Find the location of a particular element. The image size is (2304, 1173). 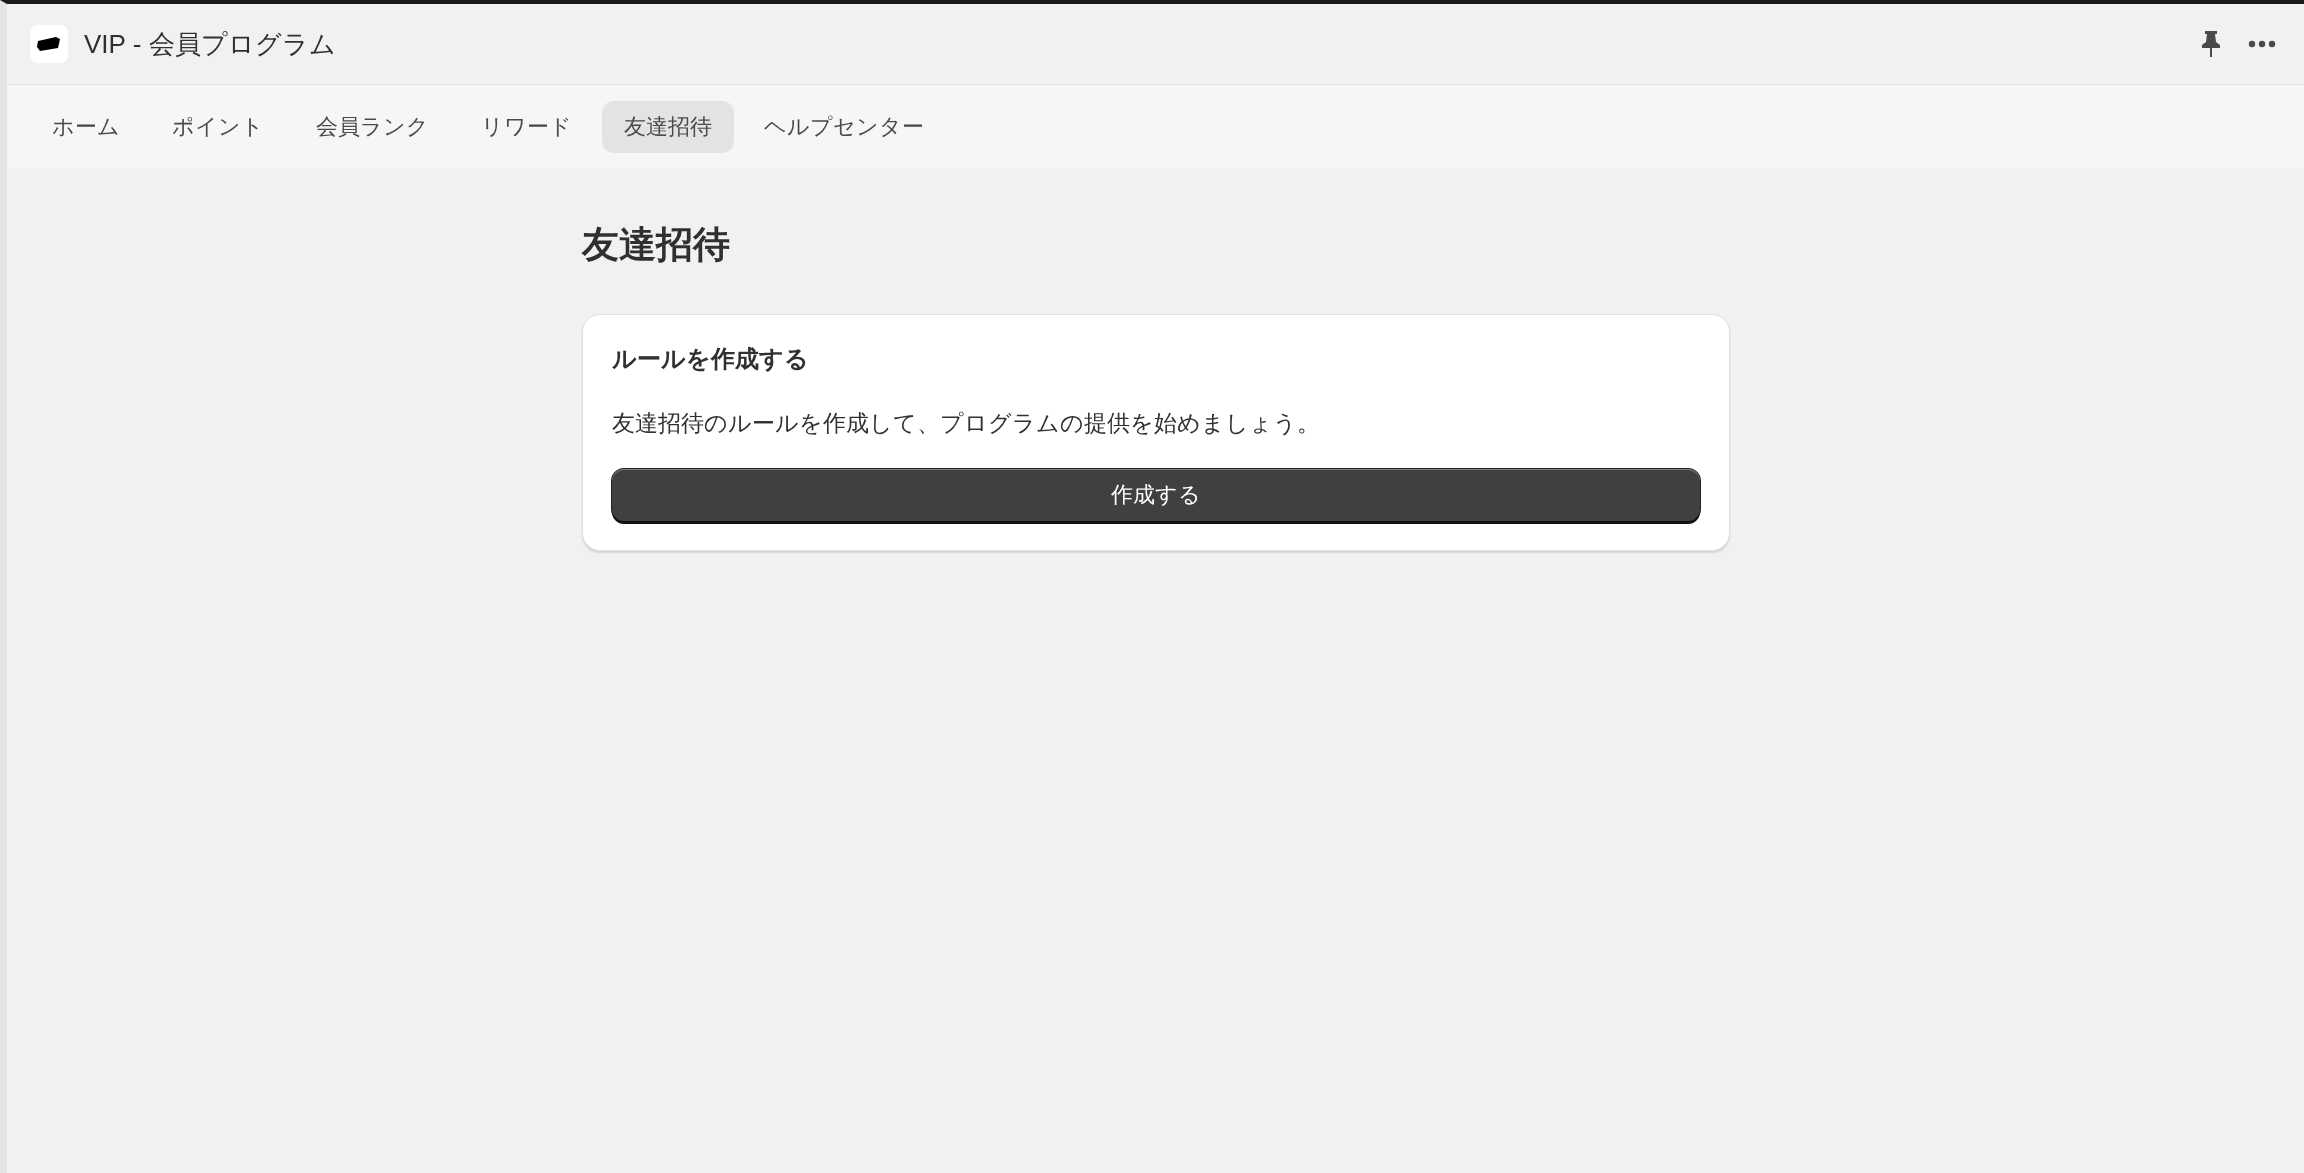

card-title: ルールを作成する is located at coordinates (710, 359).